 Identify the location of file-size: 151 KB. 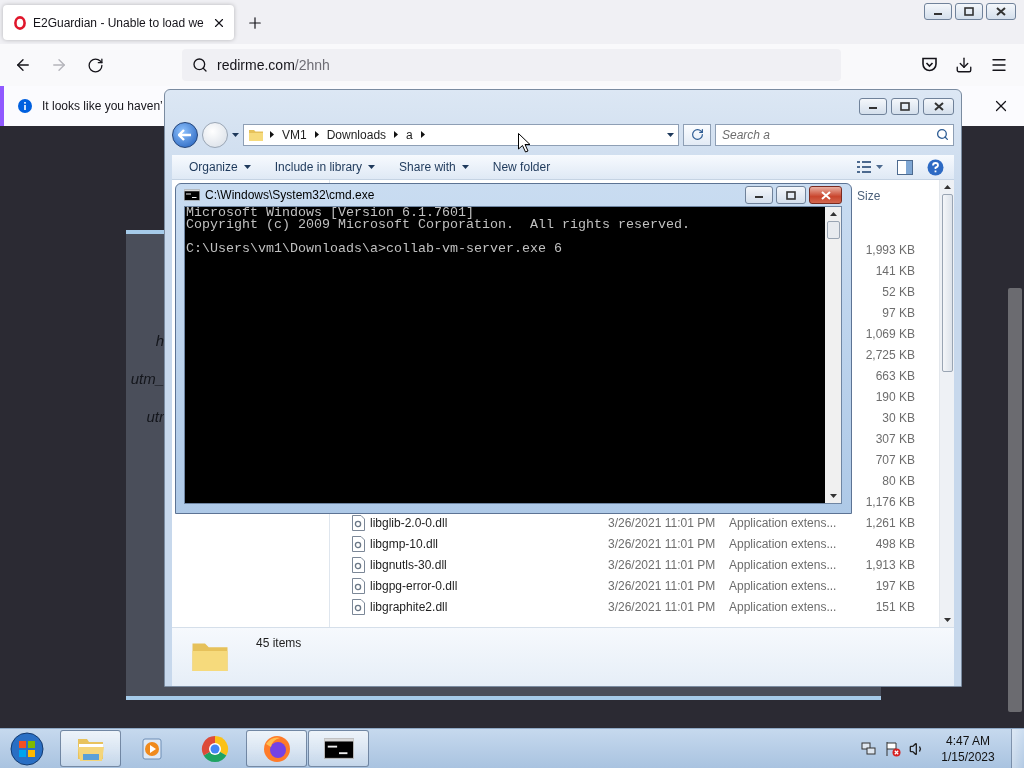
(894, 606).